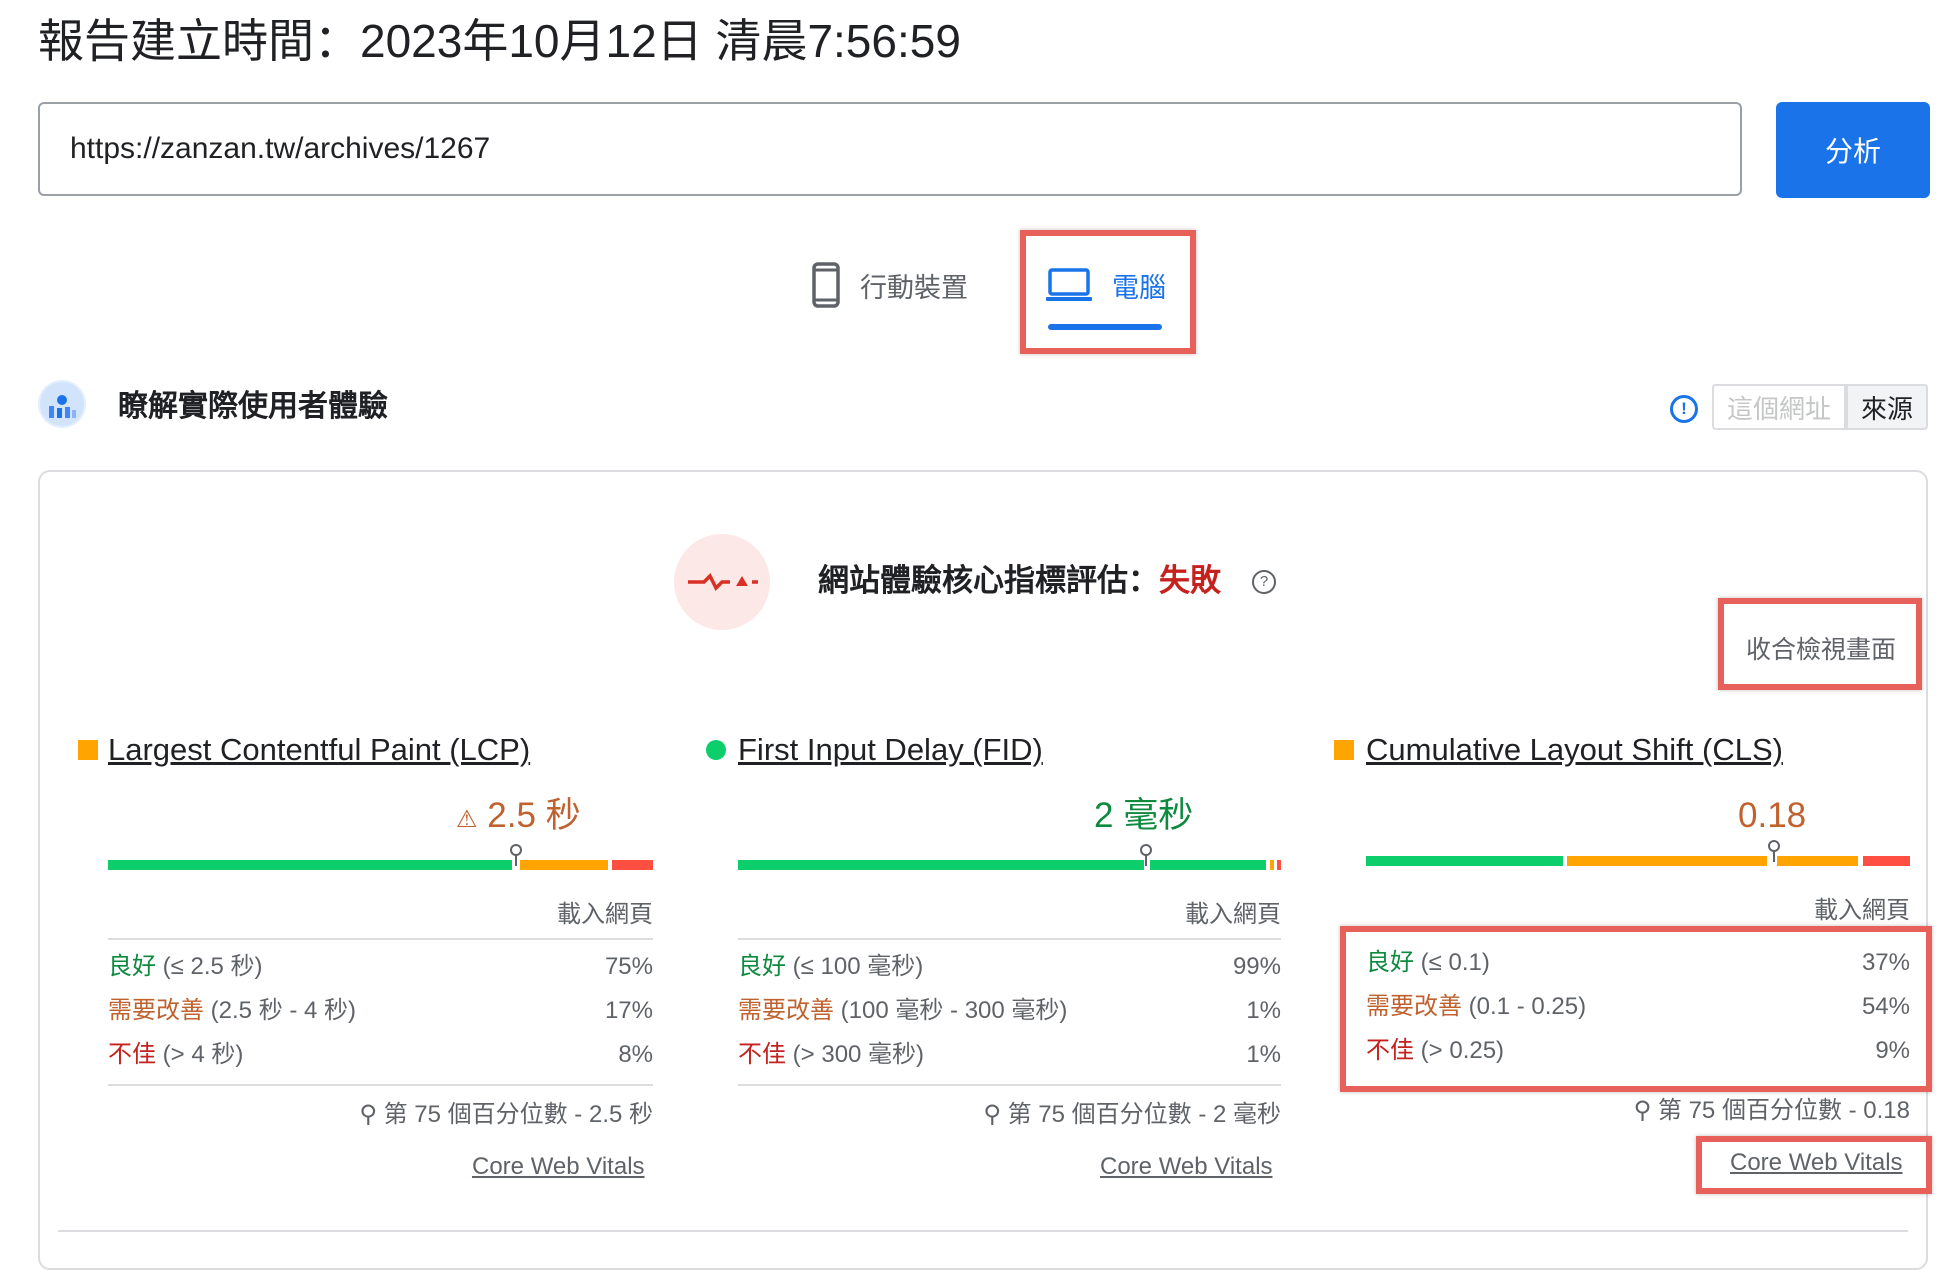 The image size is (1960, 1270). Describe the element at coordinates (716, 750) in the screenshot. I see `fid-status-marker` at that location.